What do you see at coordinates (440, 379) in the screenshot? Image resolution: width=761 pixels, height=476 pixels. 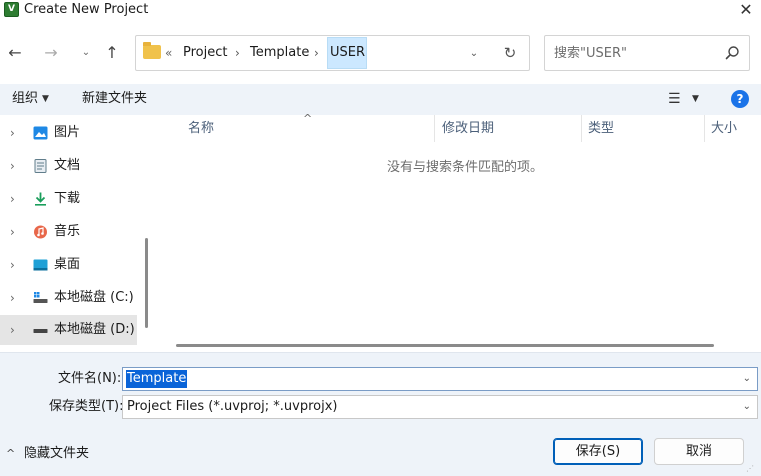 I see `filename-field: Template ⌄` at bounding box center [440, 379].